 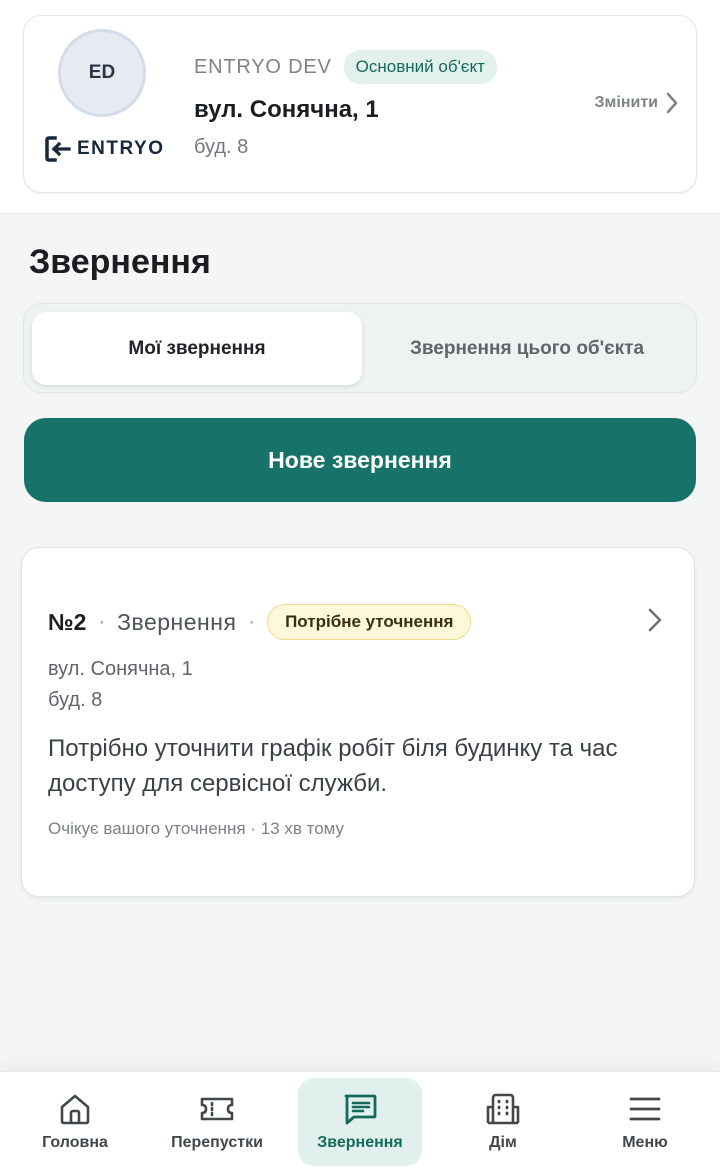 I want to click on org-name: ENTRYO DEV, so click(x=263, y=66).